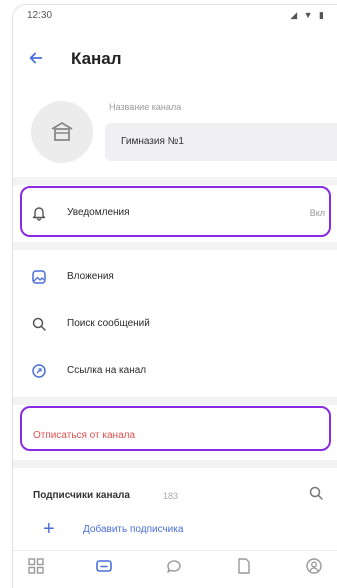 The height and width of the screenshot is (588, 337). I want to click on notifications-row: Уведомления Вкл, so click(175, 213).